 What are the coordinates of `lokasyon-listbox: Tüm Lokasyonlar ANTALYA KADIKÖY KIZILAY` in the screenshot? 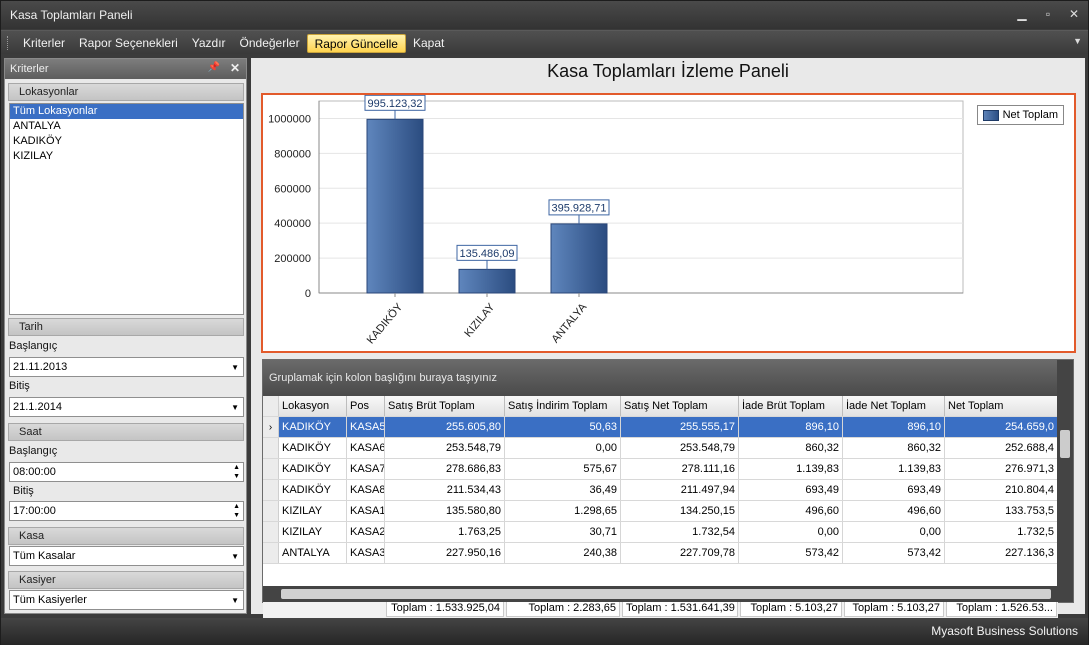 It's located at (126, 209).